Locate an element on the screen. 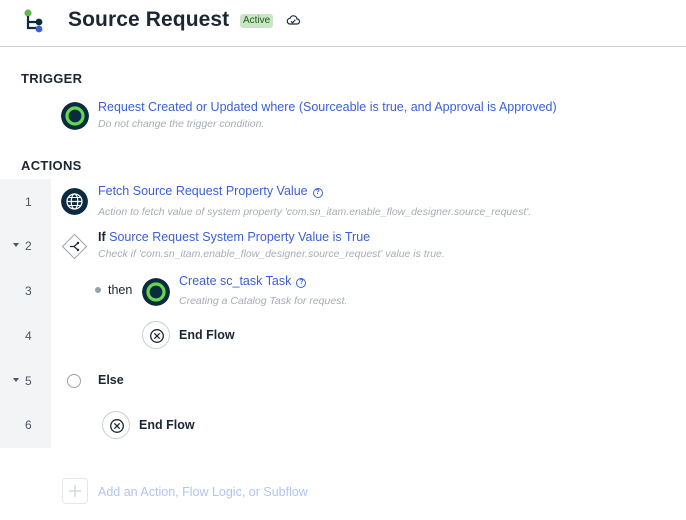 This screenshot has width=686, height=520. add-step-label: Add an Action, Flow Logic, or Subflow is located at coordinates (203, 492).